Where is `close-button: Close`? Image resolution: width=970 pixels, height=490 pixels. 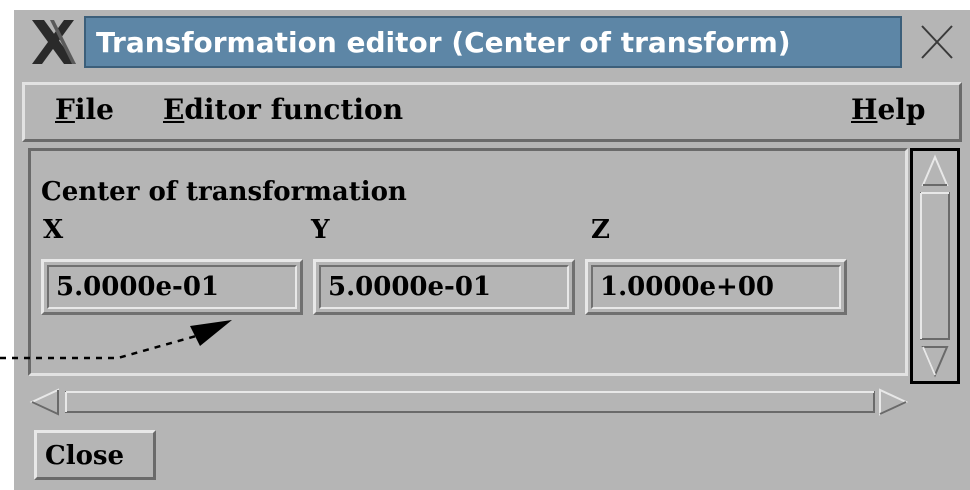 close-button: Close is located at coordinates (95, 455).